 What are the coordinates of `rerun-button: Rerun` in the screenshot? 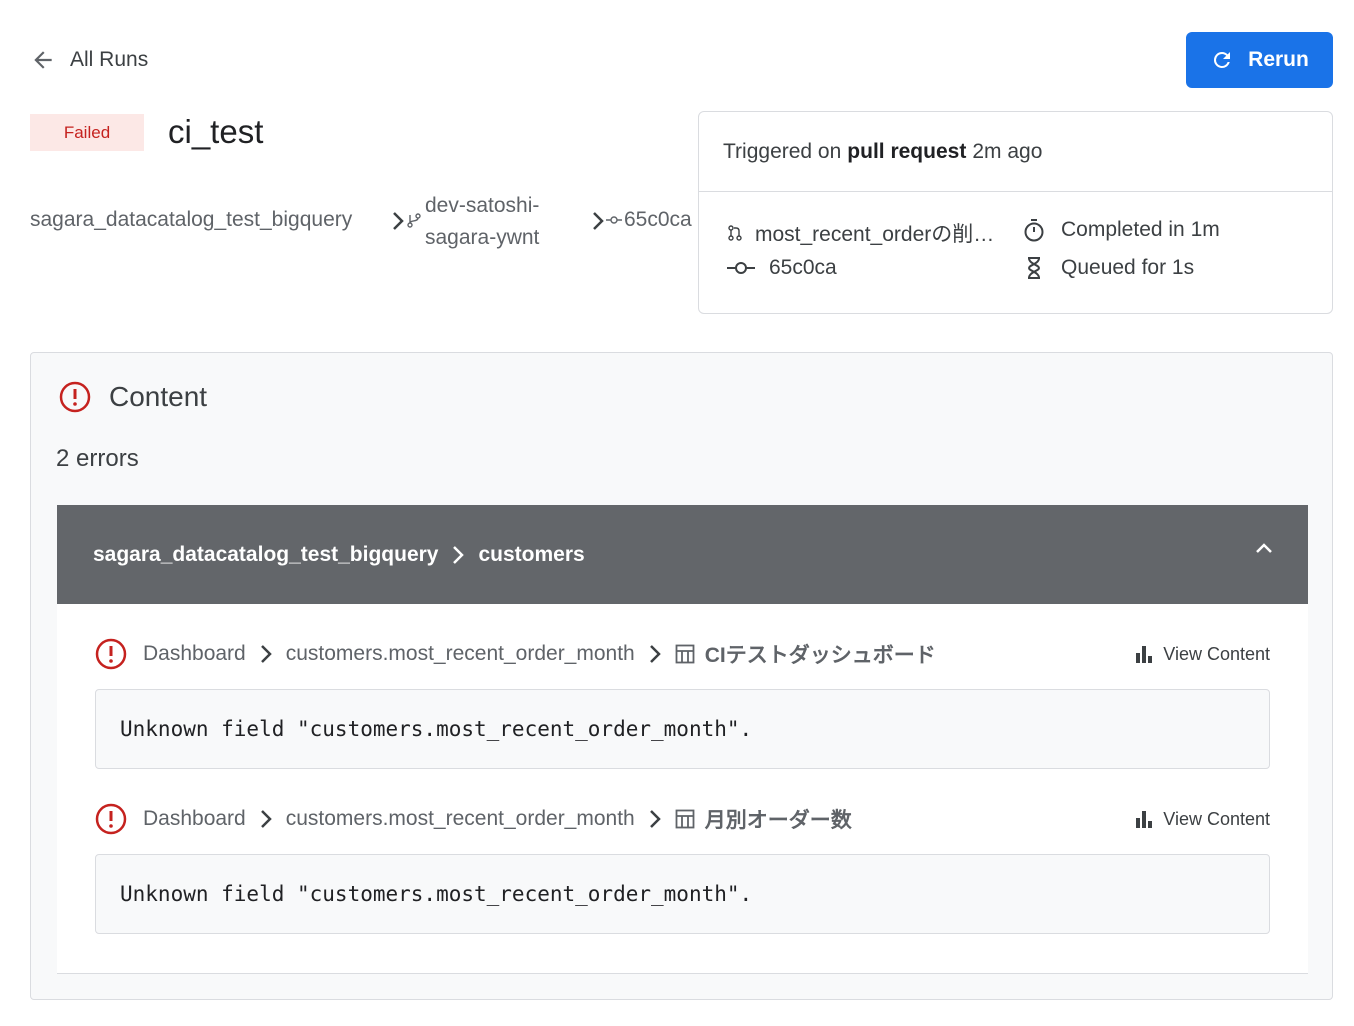 It's located at (1259, 60).